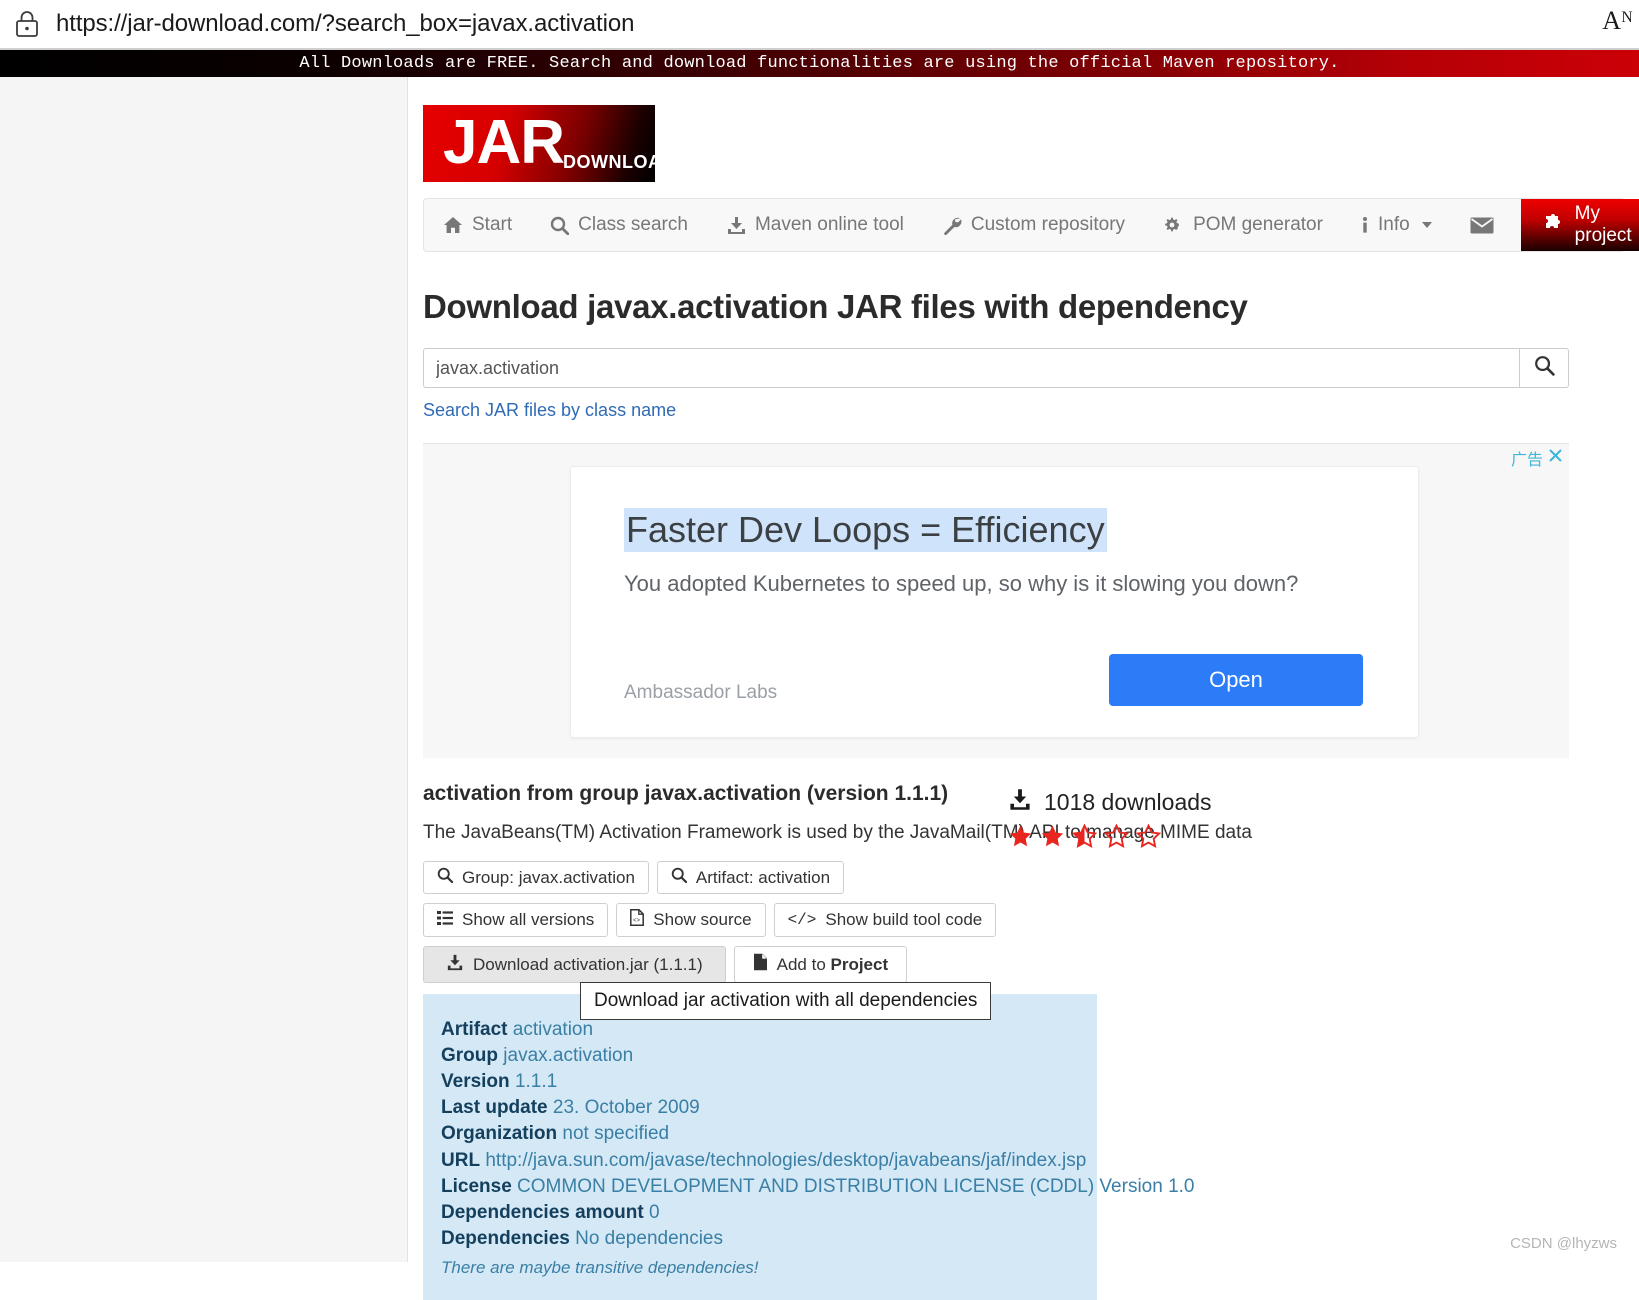 This screenshot has width=1639, height=1300. Describe the element at coordinates (549, 410) in the screenshot. I see `class-search-link: Search JAR files by class name` at that location.